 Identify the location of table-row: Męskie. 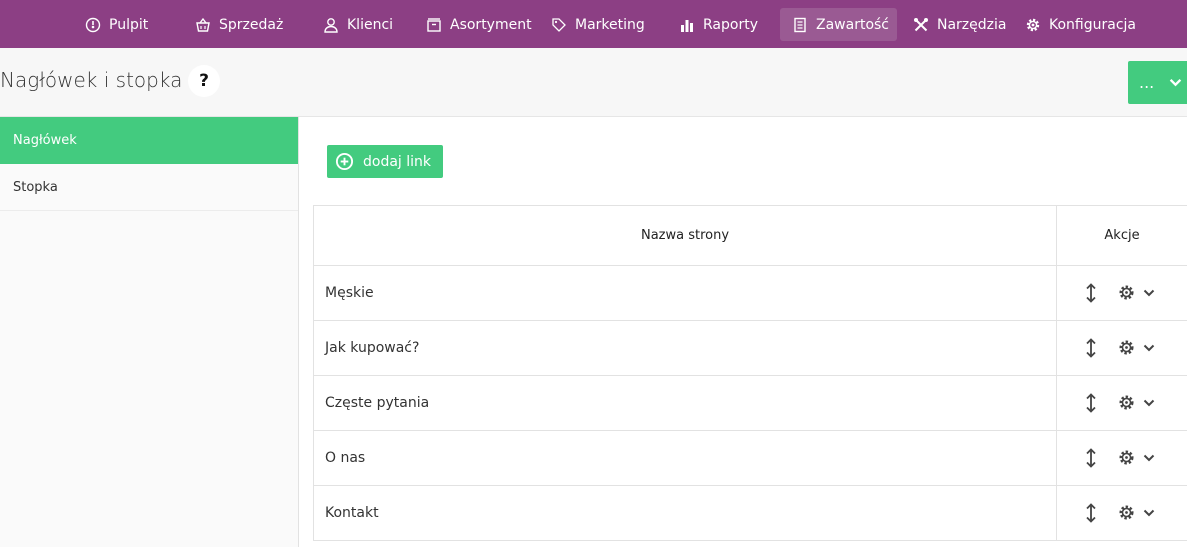
(750, 293).